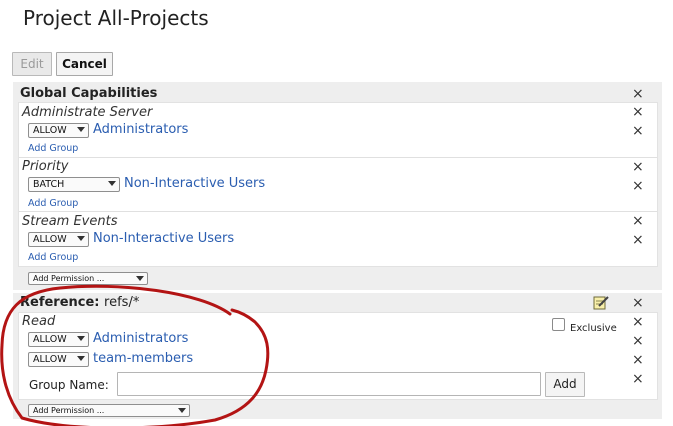 Image resolution: width=673 pixels, height=426 pixels. I want to click on group-name-label: Group Name:, so click(69, 385).